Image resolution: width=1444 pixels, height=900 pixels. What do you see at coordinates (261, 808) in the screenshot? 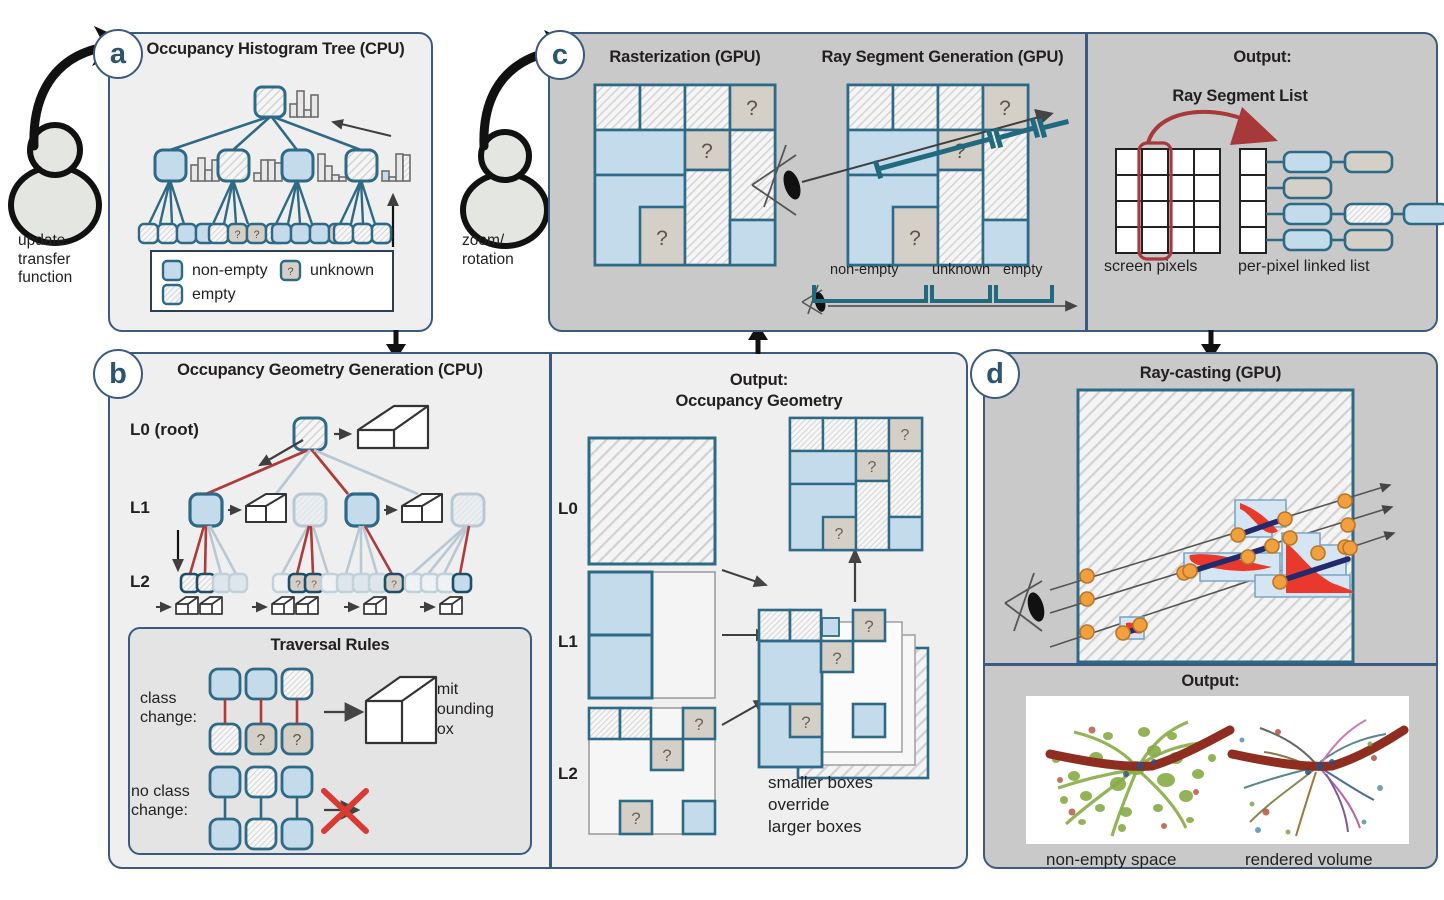
I see `rule-no-class-change-cells` at bounding box center [261, 808].